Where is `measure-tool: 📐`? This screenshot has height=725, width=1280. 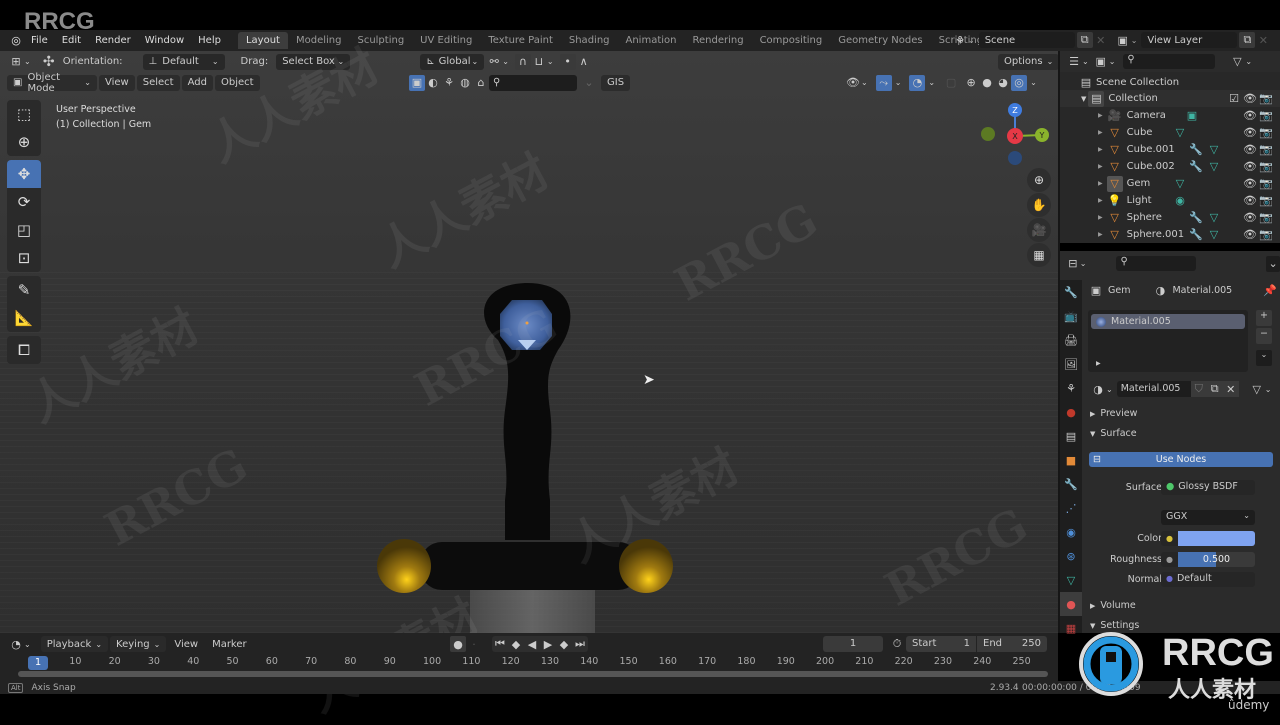
measure-tool: 📐 is located at coordinates (24, 318).